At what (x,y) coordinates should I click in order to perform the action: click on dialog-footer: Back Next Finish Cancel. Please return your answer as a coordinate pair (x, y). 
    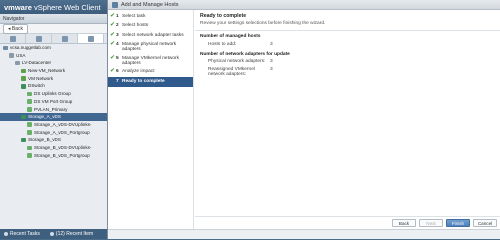
    Looking at the image, I should click on (347, 222).